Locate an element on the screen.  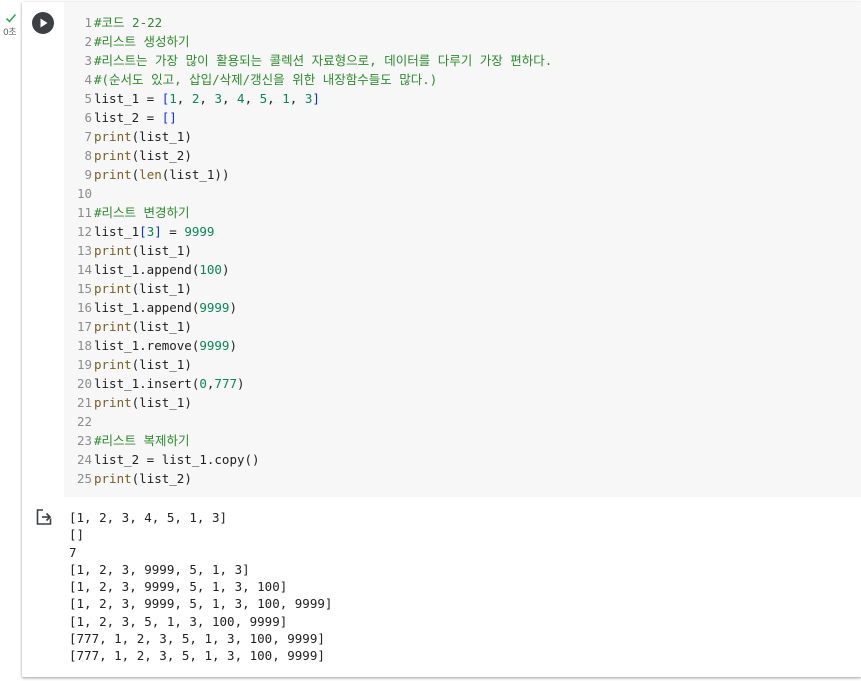
output-line: [] is located at coordinates (77, 535).